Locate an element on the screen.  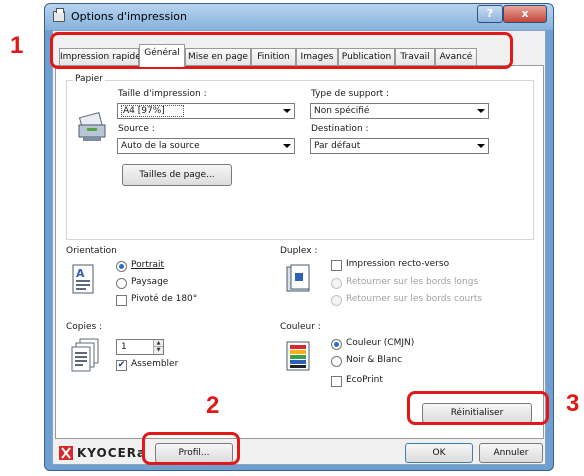
source-label: Source : is located at coordinates (136, 129).